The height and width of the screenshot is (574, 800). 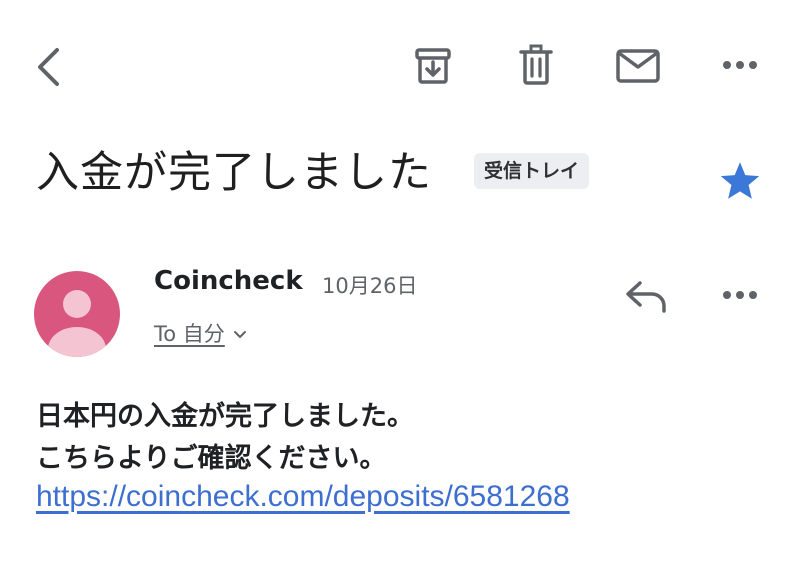 What do you see at coordinates (234, 173) in the screenshot?
I see `message-subject: 入金が完了しました` at bounding box center [234, 173].